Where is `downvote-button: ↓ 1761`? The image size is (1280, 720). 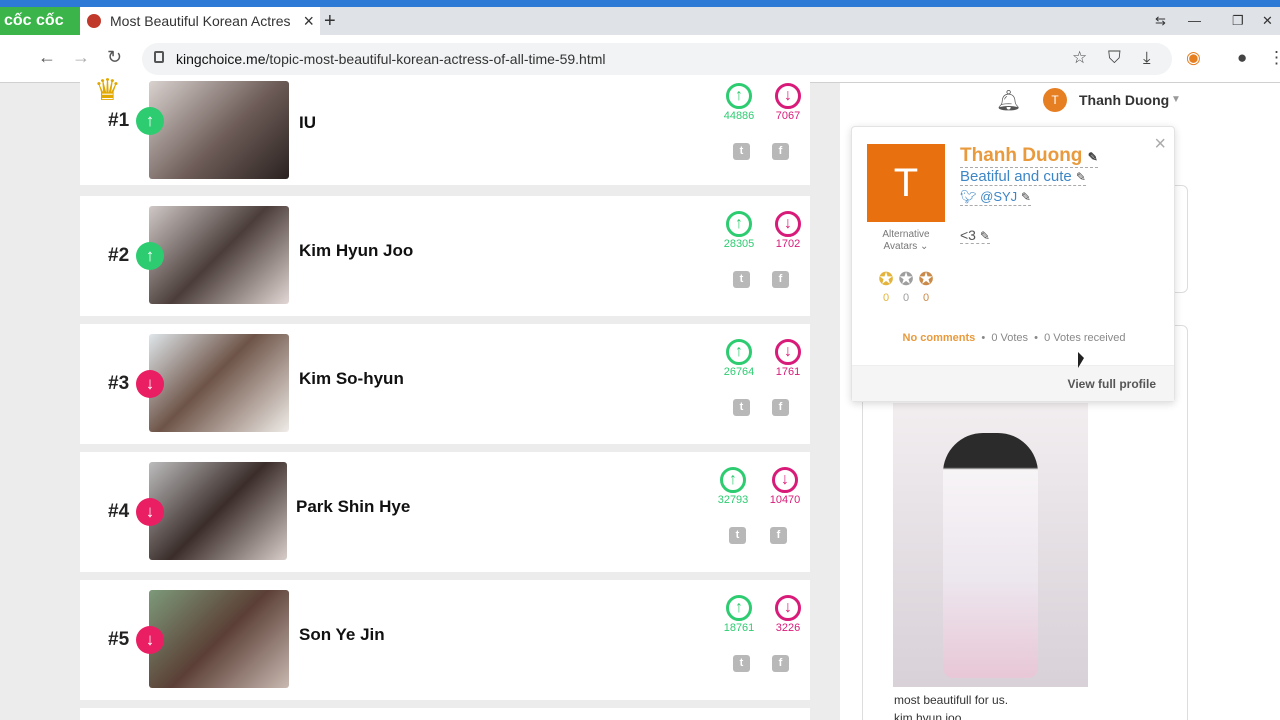 downvote-button: ↓ 1761 is located at coordinates (788, 358).